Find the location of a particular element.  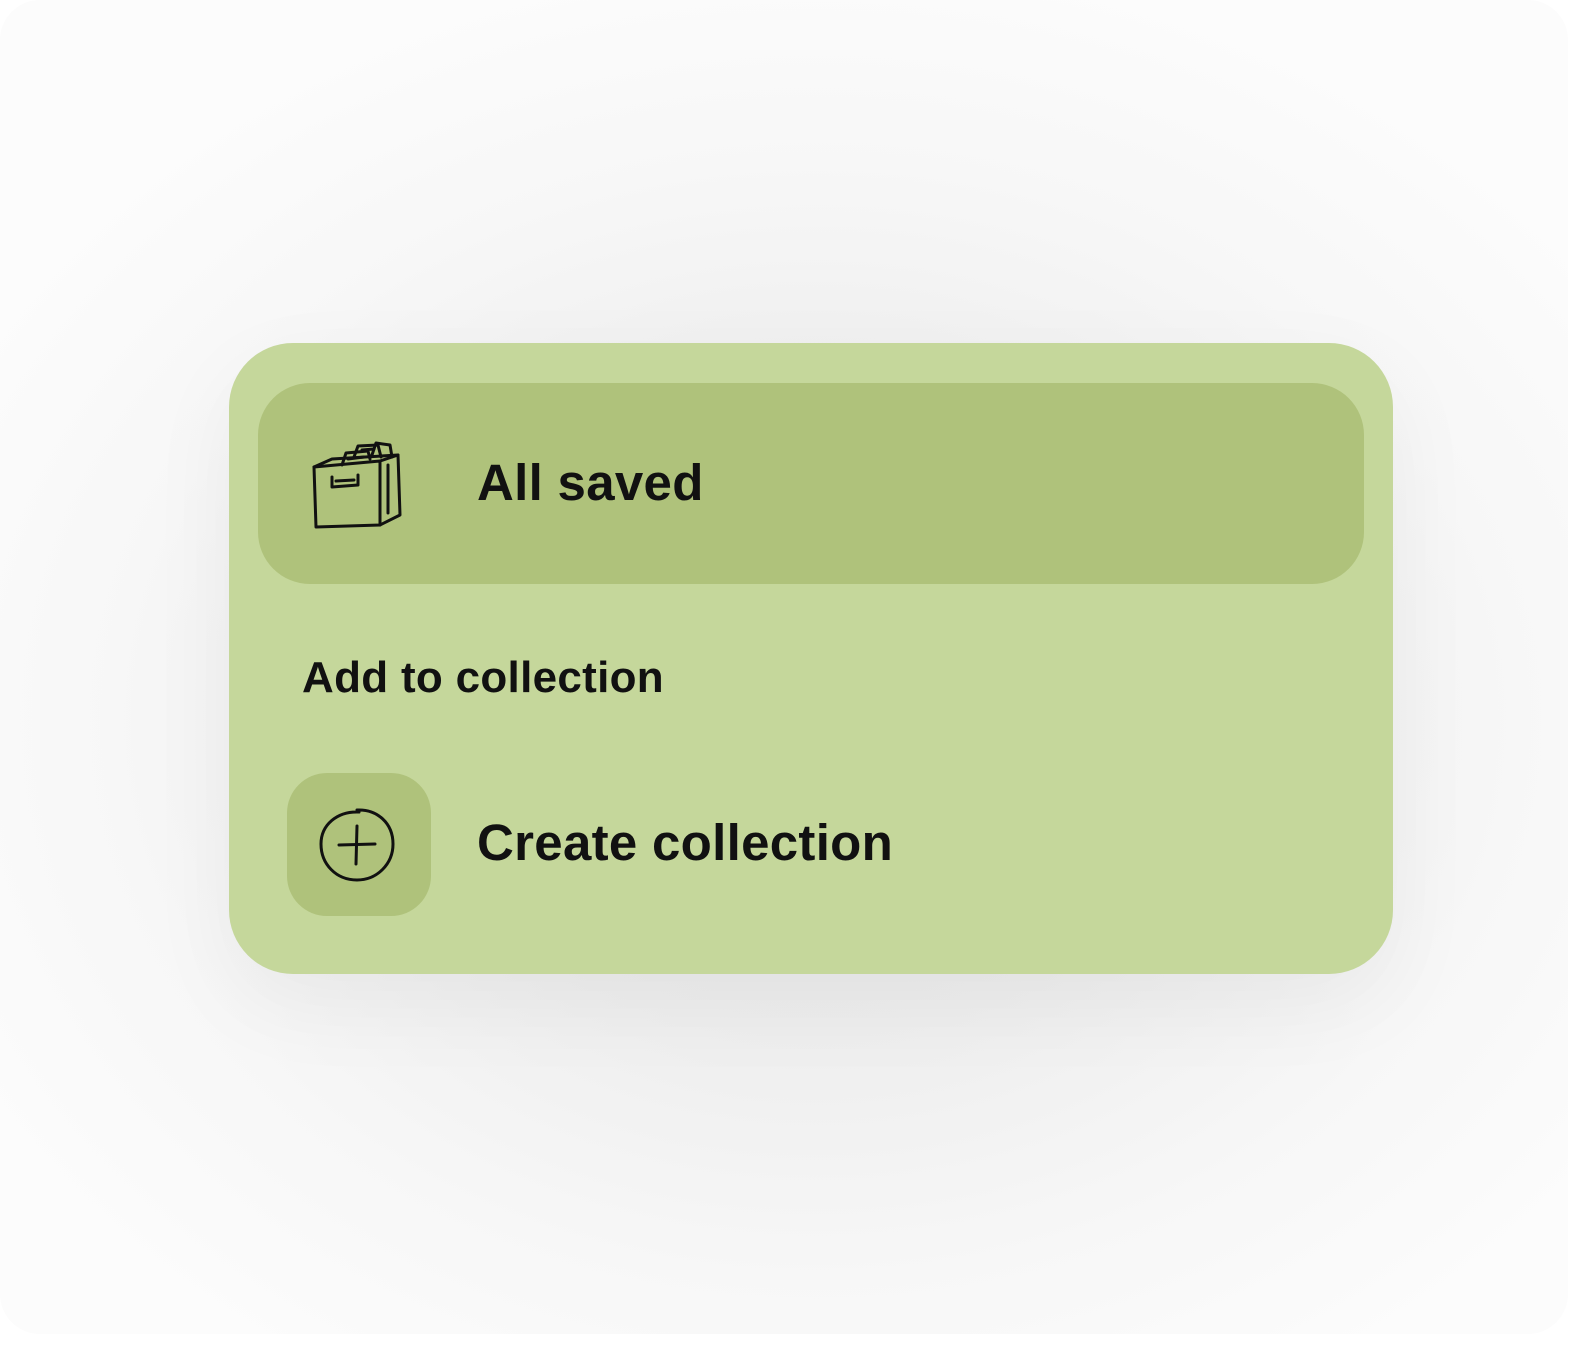

create-collection-button: Create collection is located at coordinates (667, 844).